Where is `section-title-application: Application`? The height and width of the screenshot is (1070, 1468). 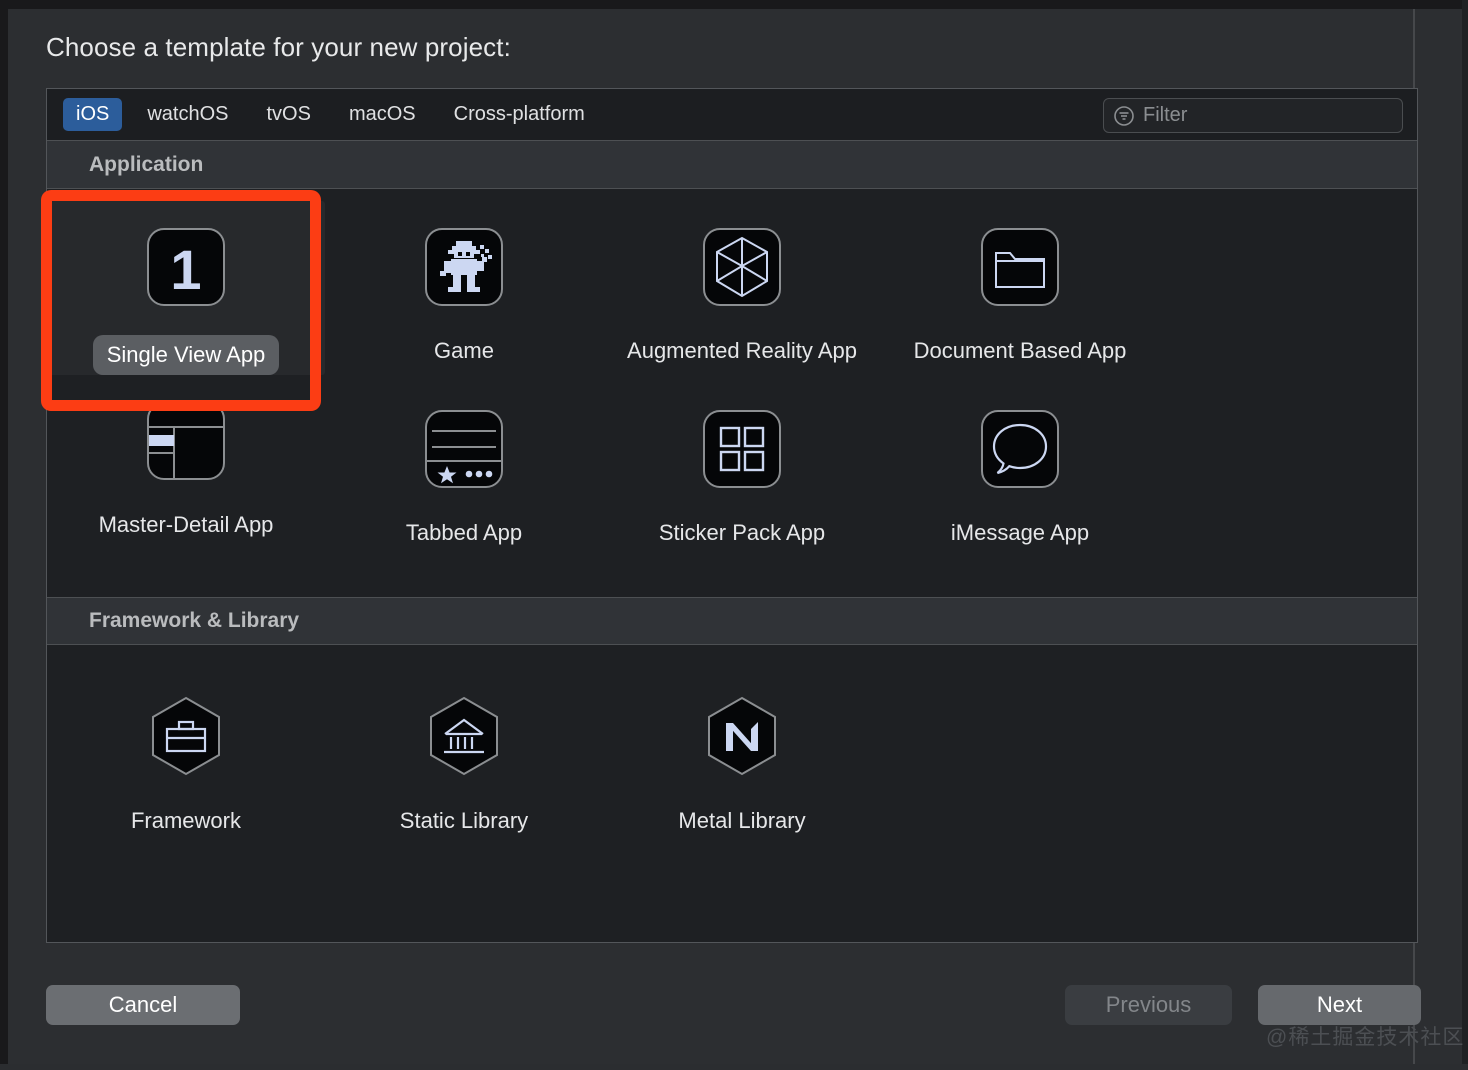
section-title-application: Application is located at coordinates (146, 164).